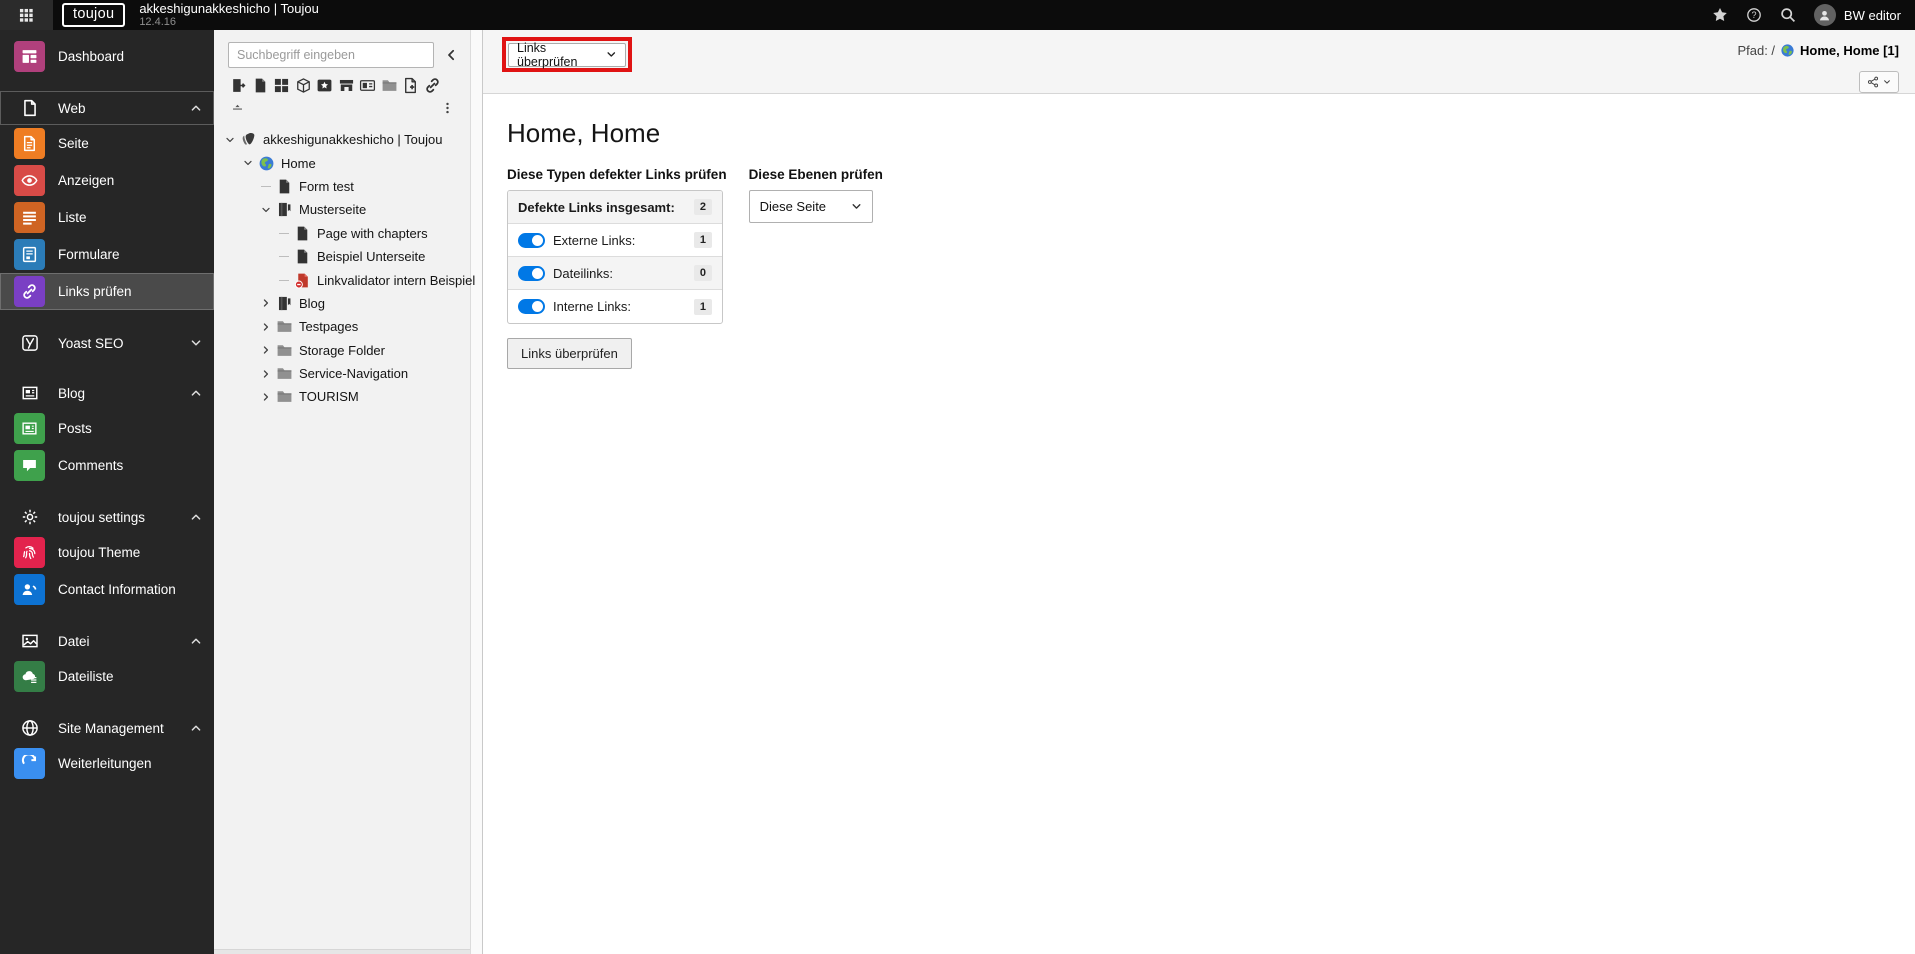 The height and width of the screenshot is (954, 1915). Describe the element at coordinates (615, 273) in the screenshot. I see `link-type-row-dateilinks: Dateilinks: 0` at that location.